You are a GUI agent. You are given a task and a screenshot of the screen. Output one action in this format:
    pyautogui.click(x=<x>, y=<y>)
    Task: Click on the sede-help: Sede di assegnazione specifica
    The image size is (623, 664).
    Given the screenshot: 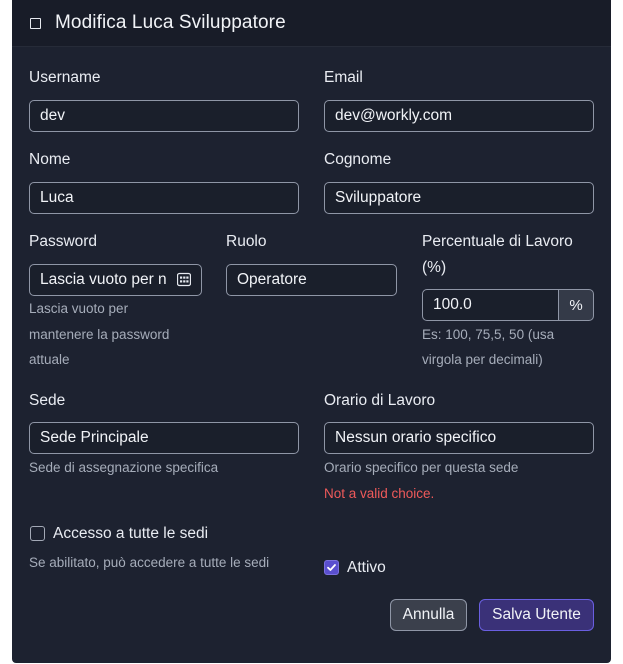 What is the action you would take?
    pyautogui.click(x=124, y=467)
    